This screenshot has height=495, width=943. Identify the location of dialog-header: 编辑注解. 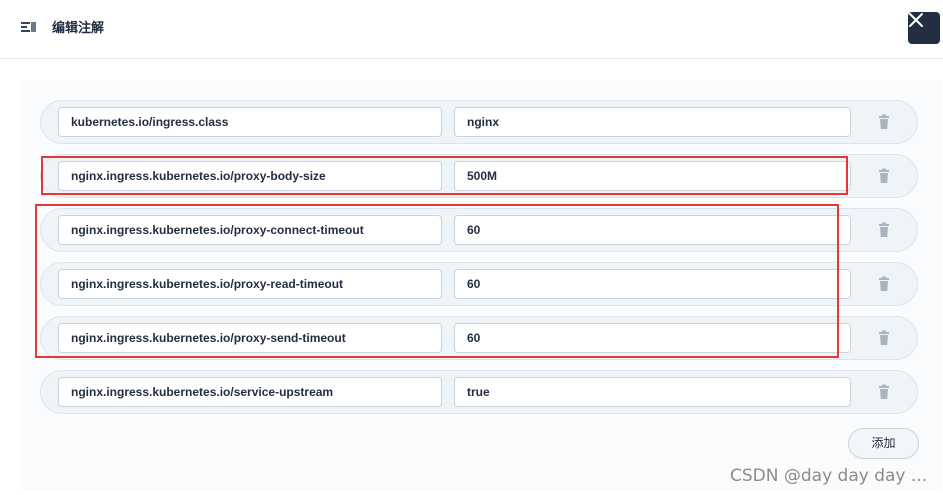
(471, 29).